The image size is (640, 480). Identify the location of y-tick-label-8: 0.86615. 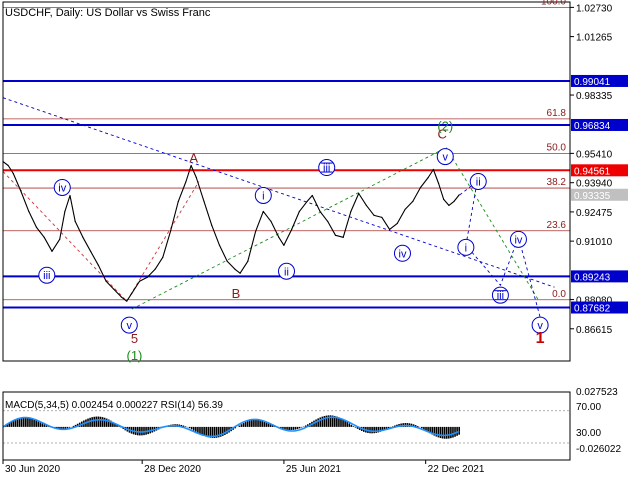
(594, 330).